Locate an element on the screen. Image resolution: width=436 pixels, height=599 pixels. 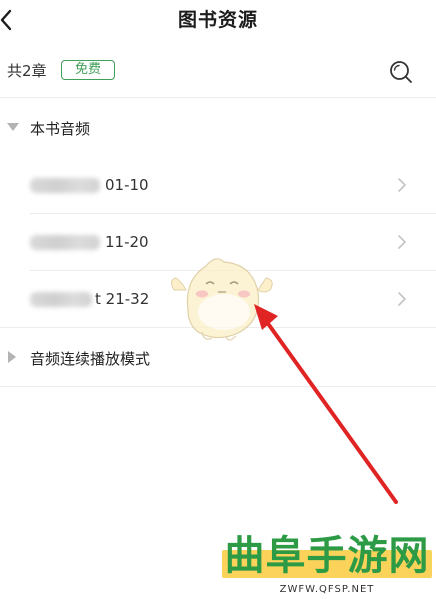
watermark-url: ZWFW.QFSP.NET is located at coordinates (327, 589).